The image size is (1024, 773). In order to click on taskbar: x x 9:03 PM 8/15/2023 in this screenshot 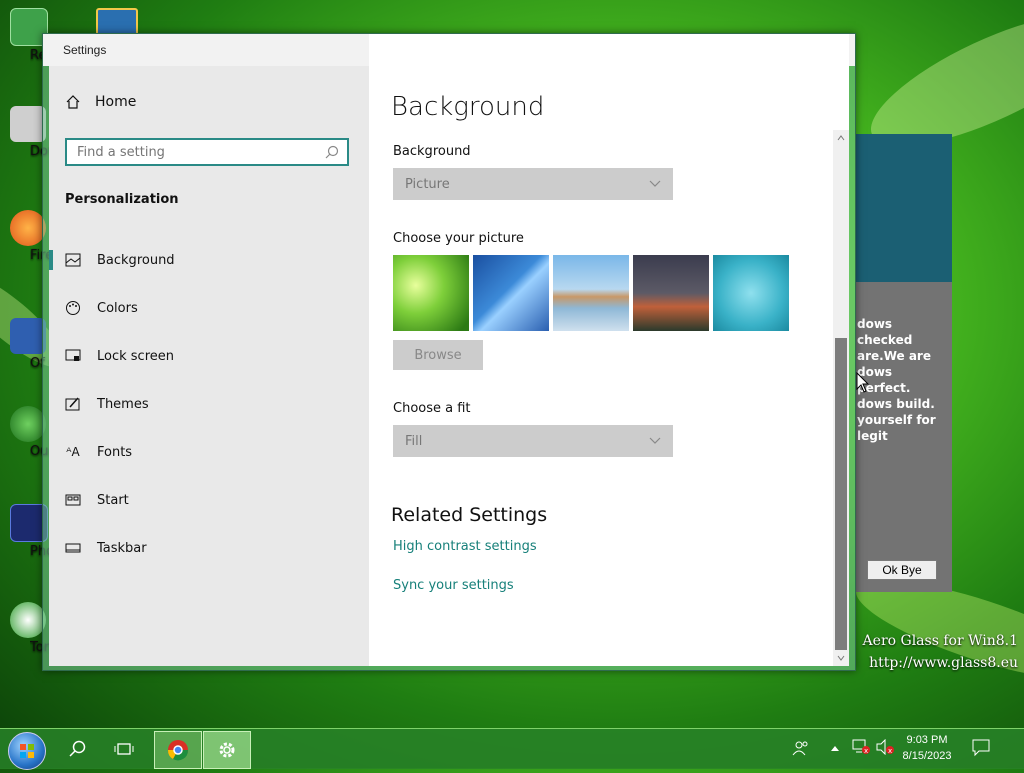, I will do `click(512, 749)`.